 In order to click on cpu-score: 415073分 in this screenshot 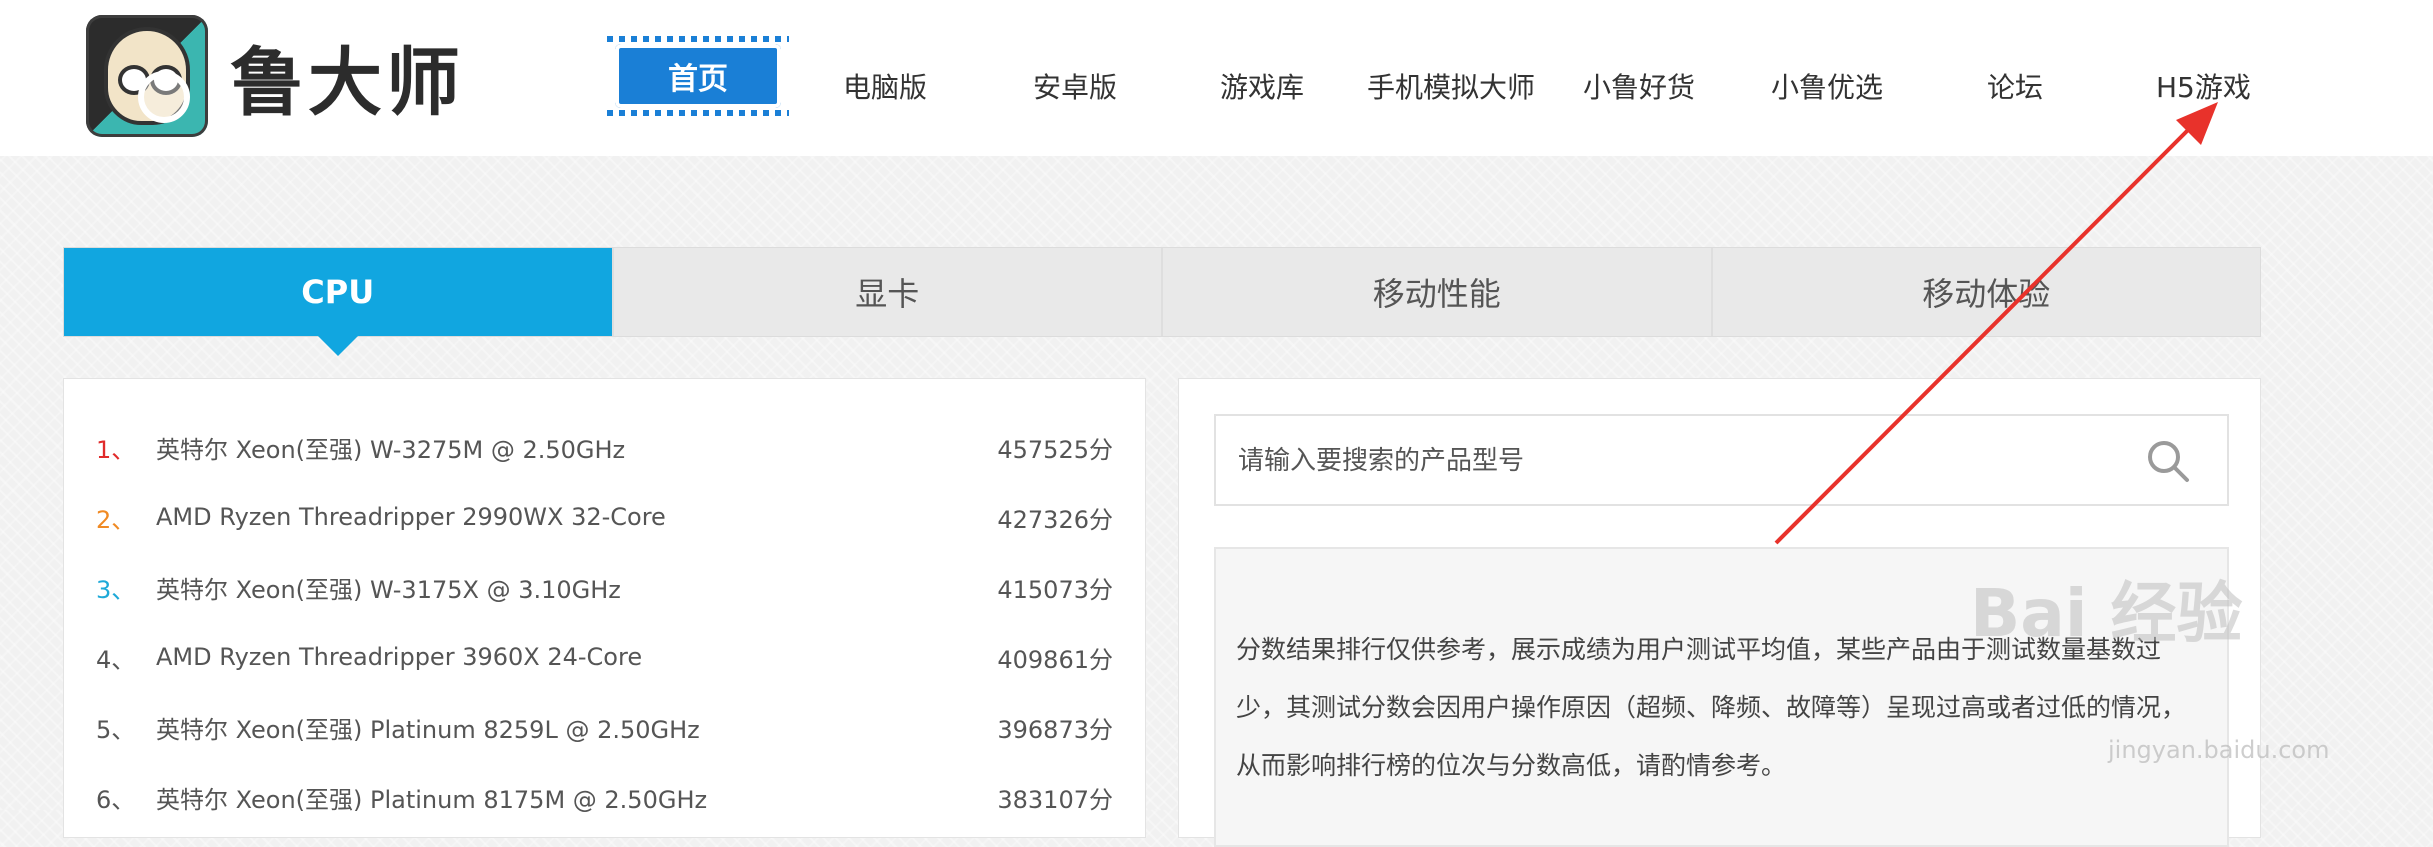, I will do `click(1055, 589)`.